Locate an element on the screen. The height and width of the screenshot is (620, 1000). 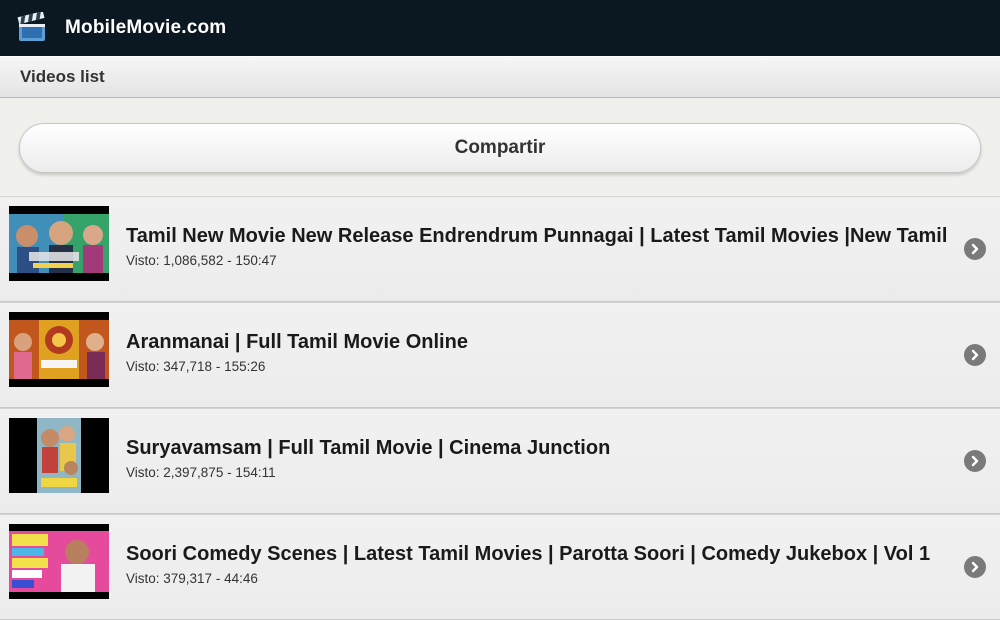
top-bar: MobileMovie.com is located at coordinates (500, 28).